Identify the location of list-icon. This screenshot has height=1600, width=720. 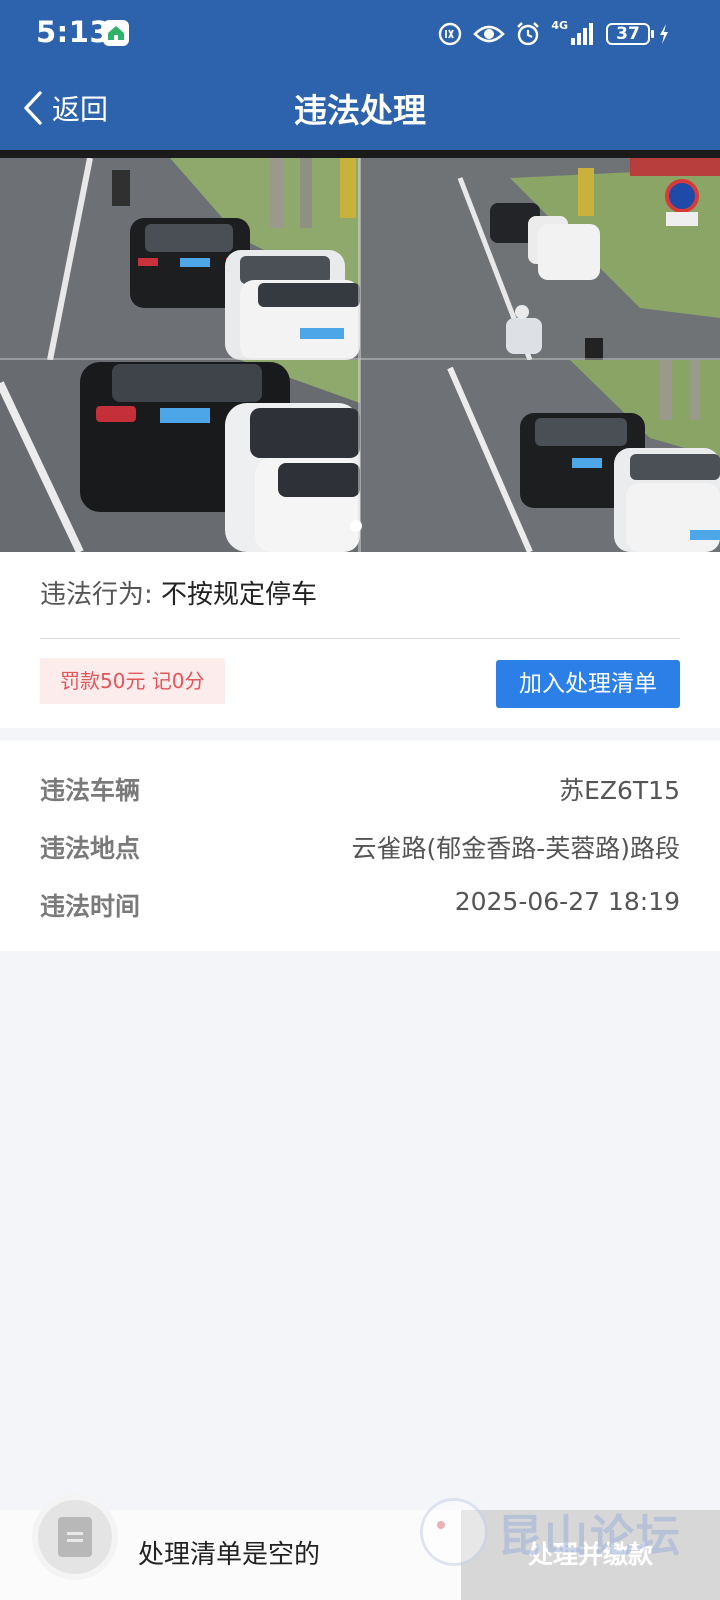
(75, 1537).